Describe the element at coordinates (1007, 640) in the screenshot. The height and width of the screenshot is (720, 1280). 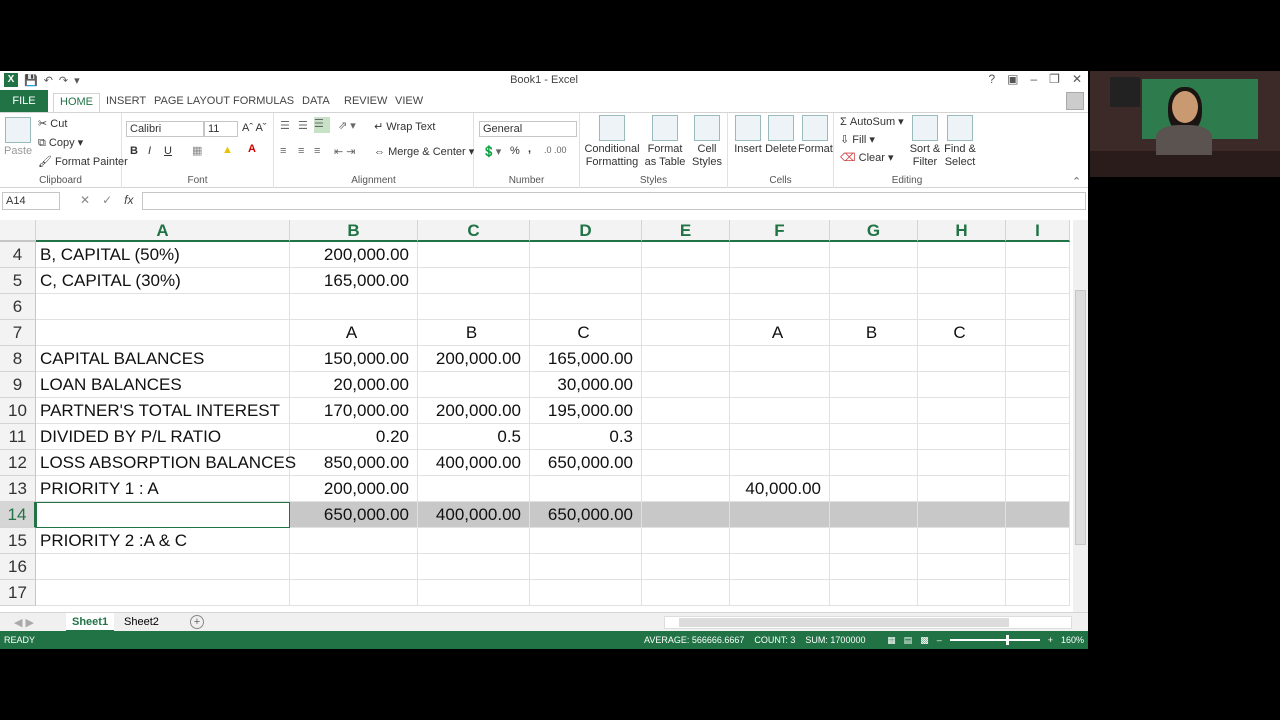
I see `zoom-slider-knob` at that location.